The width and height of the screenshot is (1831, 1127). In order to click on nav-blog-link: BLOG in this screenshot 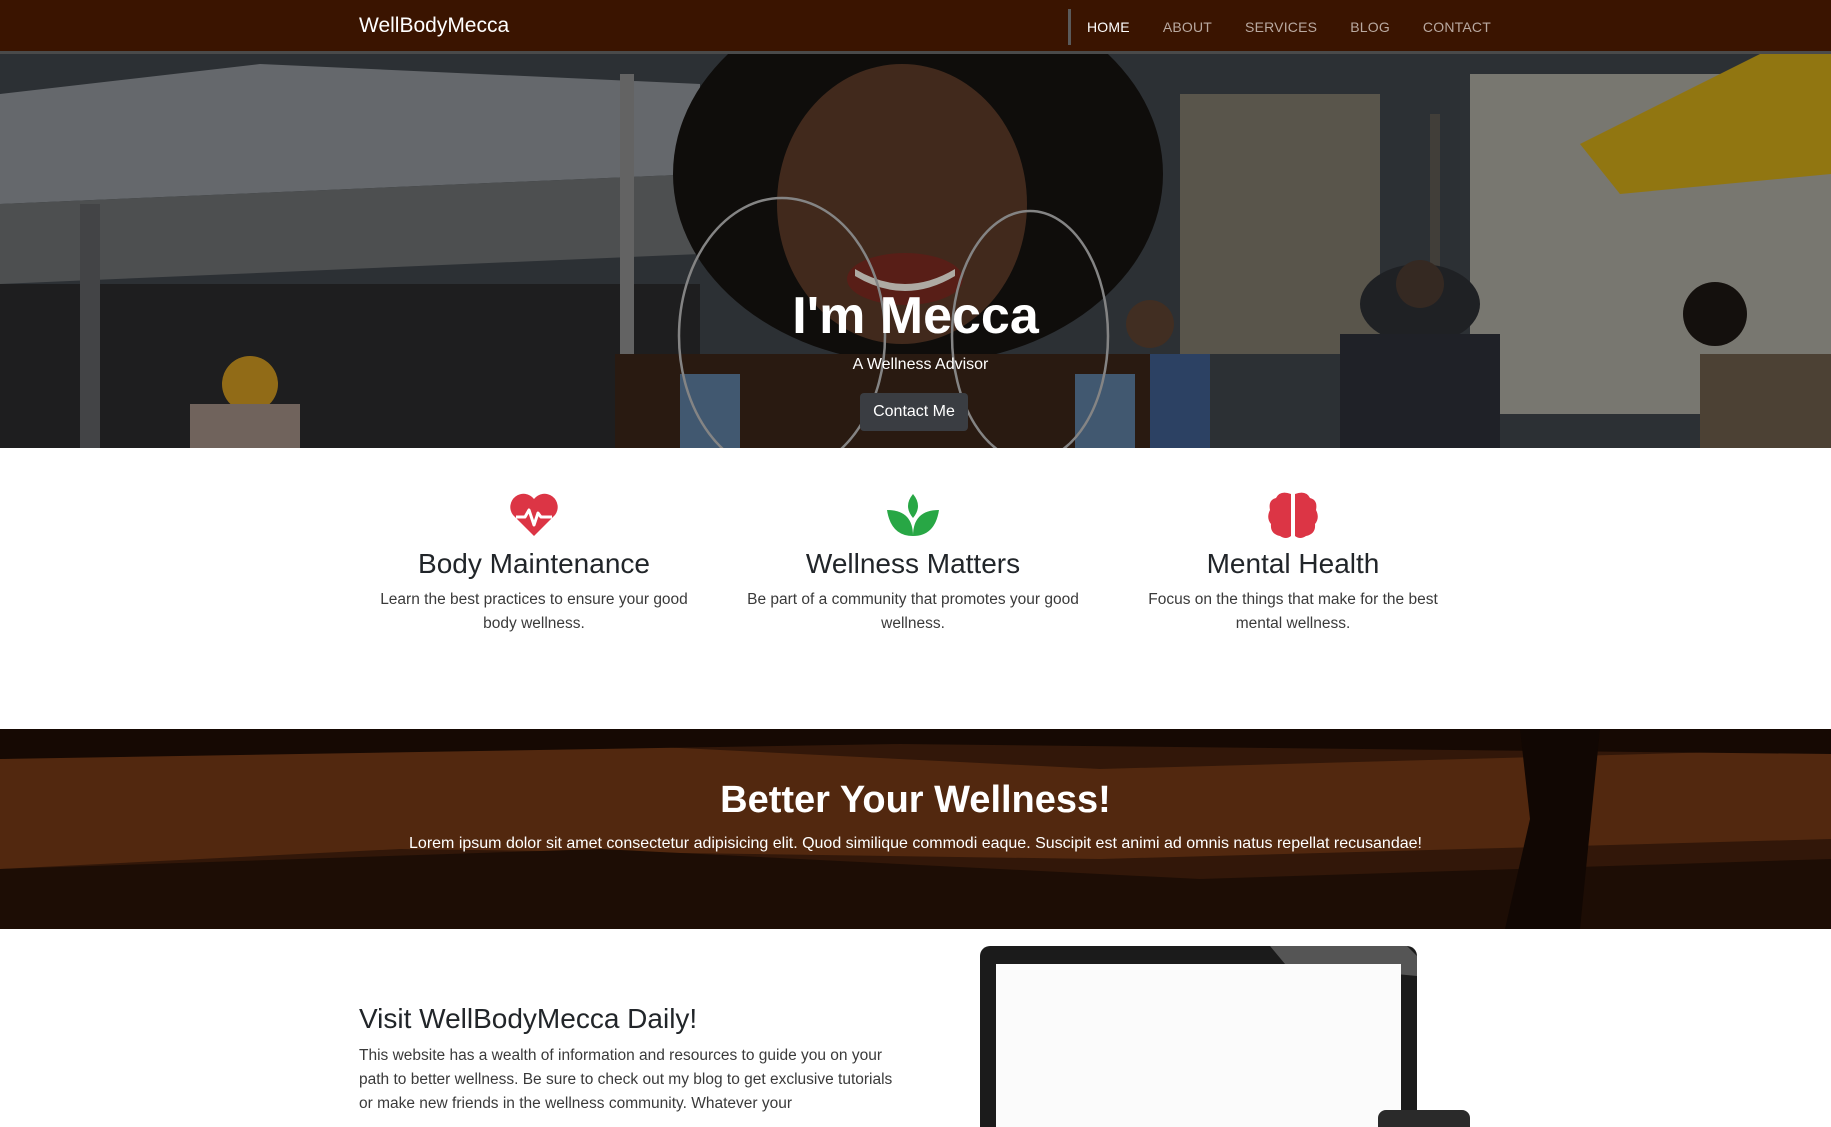, I will do `click(1370, 27)`.